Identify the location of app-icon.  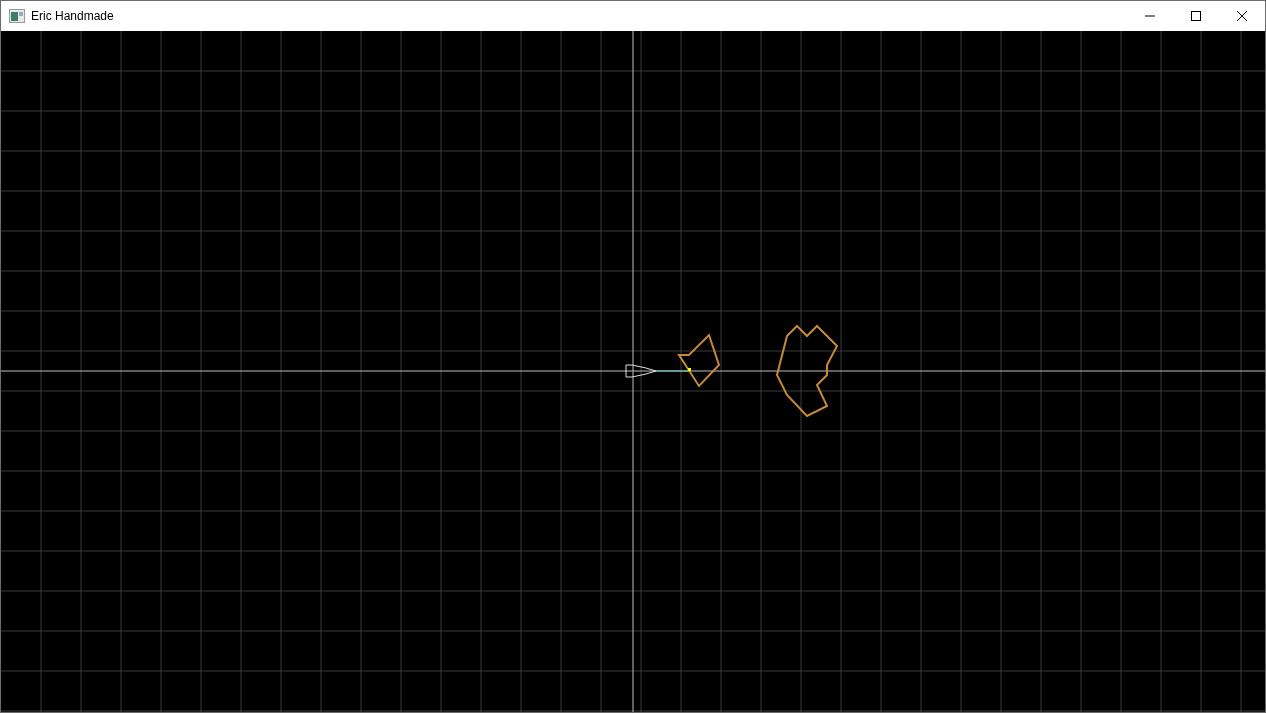
(17, 16).